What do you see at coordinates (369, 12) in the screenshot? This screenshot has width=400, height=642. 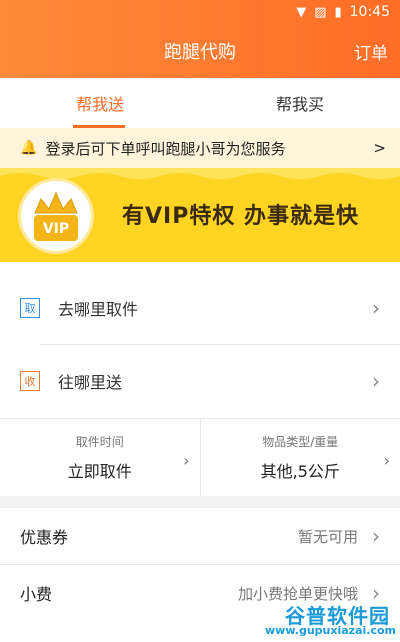 I see `clock: 10:45` at bounding box center [369, 12].